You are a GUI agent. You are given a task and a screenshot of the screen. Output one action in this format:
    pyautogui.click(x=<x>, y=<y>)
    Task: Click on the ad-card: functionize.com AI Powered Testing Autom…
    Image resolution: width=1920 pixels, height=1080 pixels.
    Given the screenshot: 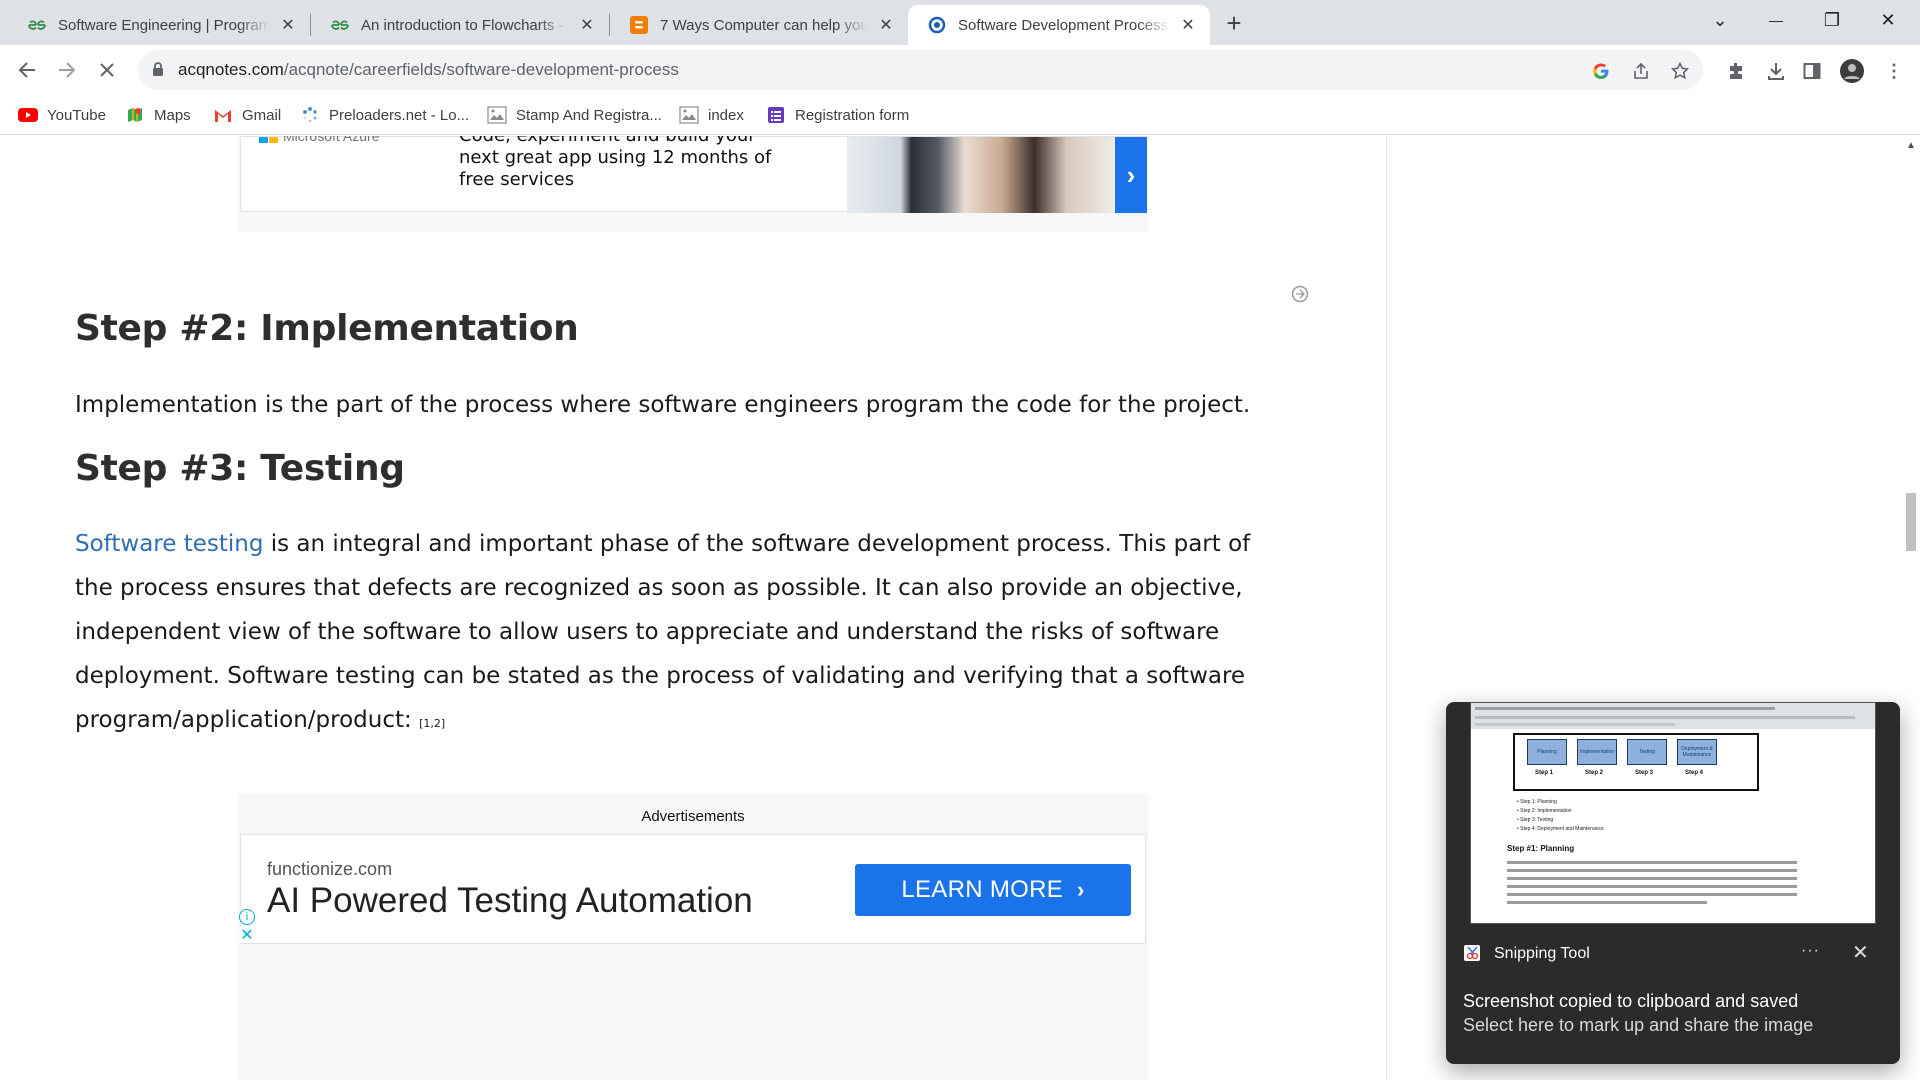 What is the action you would take?
    pyautogui.click(x=692, y=889)
    